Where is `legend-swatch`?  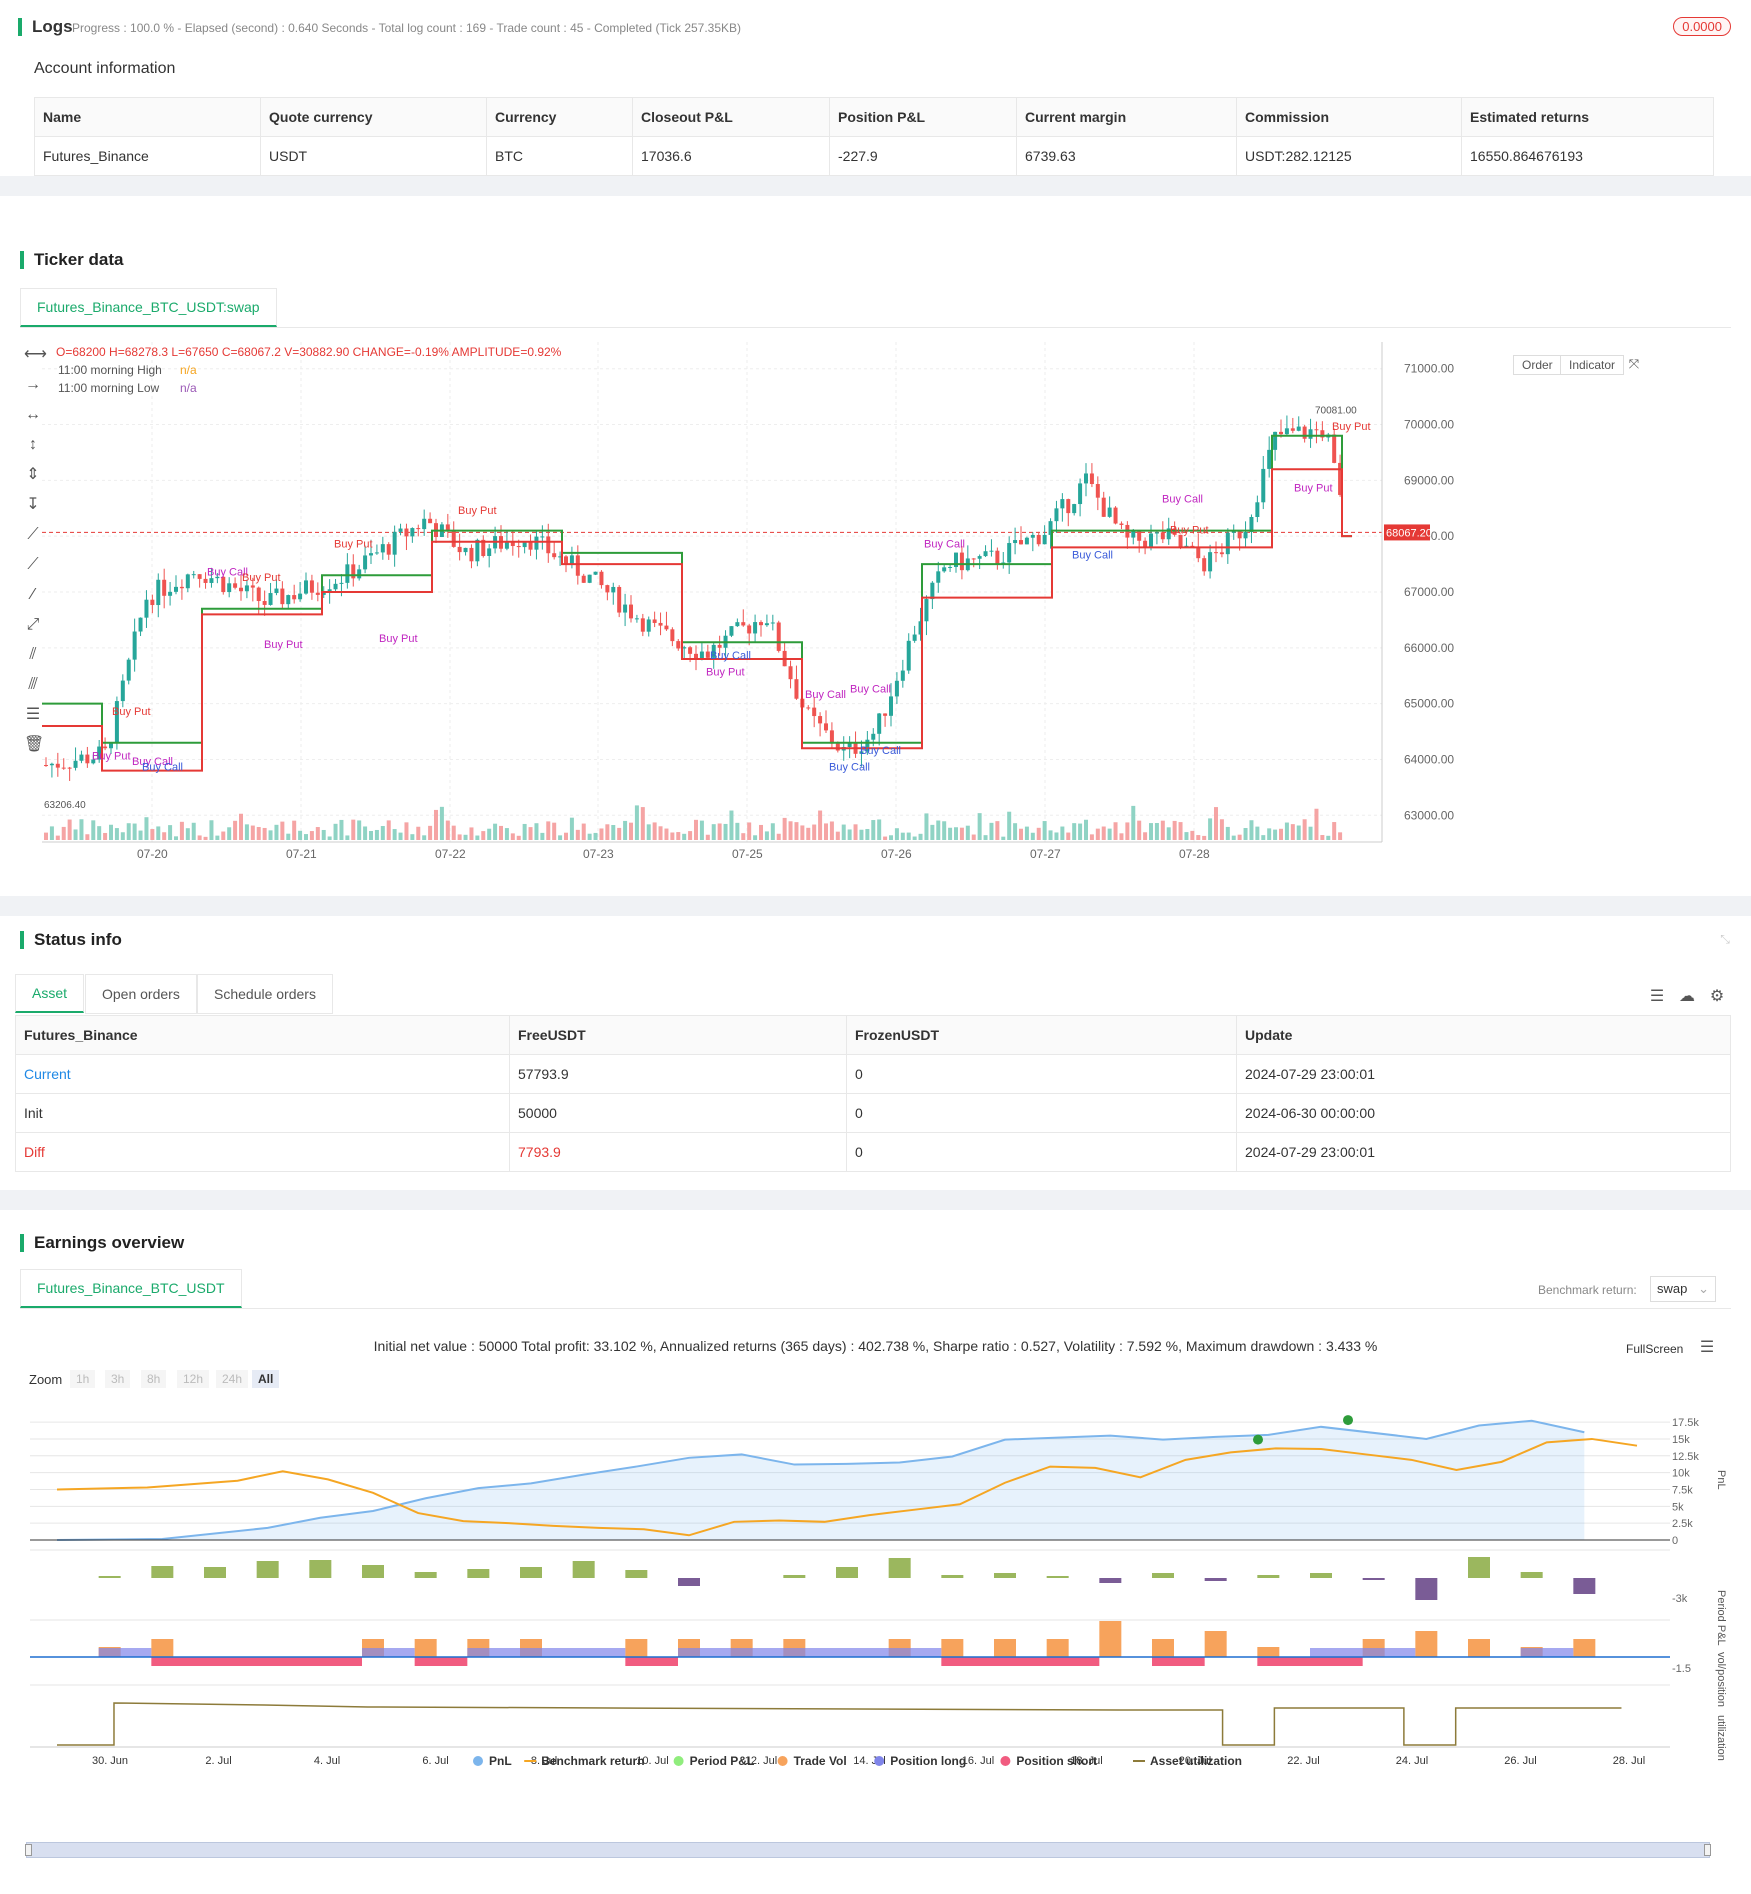
legend-swatch is located at coordinates (478, 1761).